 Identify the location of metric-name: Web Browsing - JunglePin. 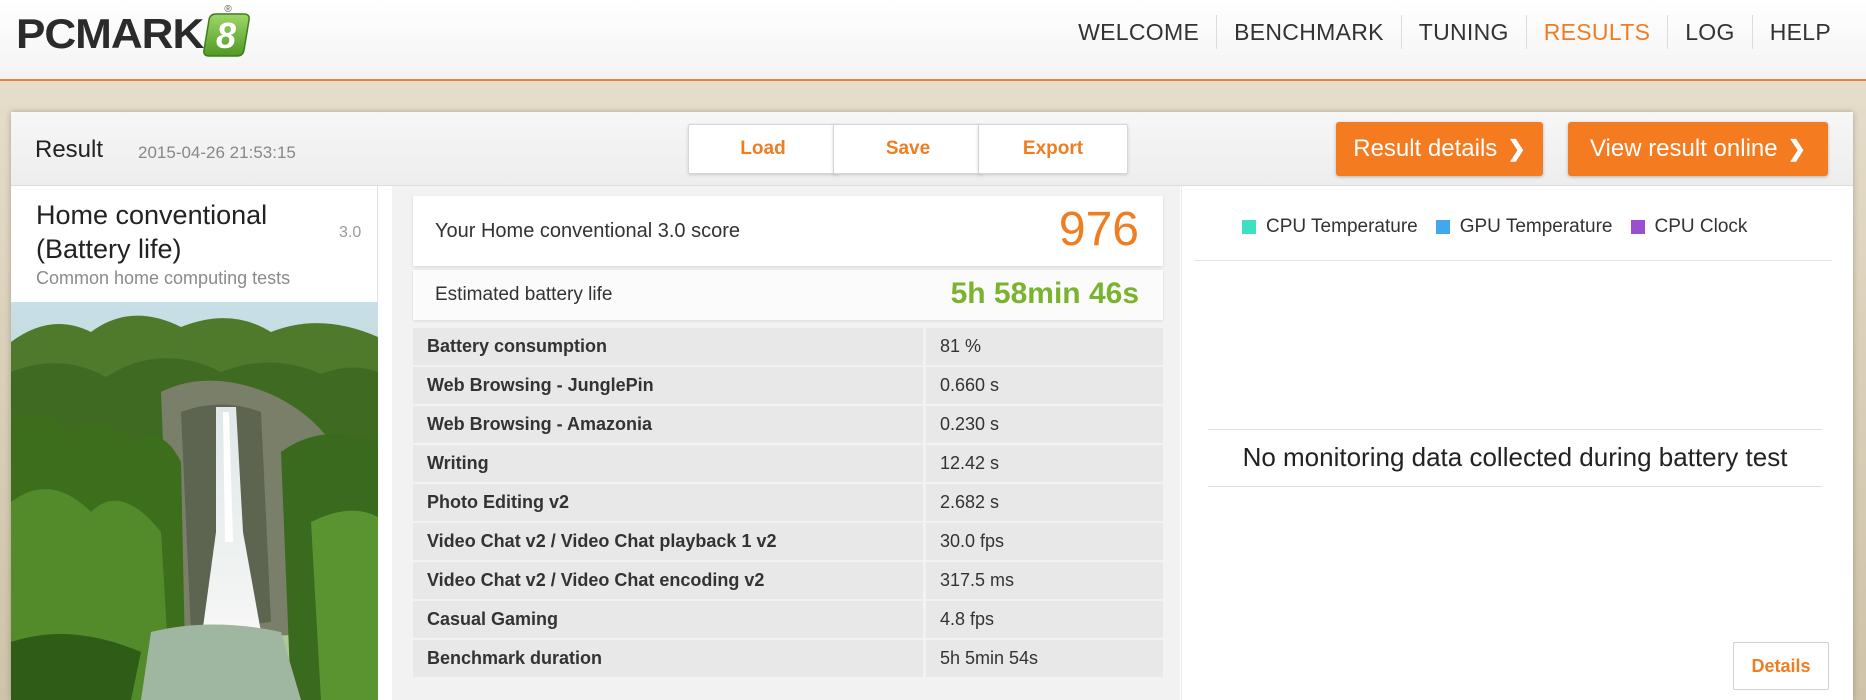
(668, 385).